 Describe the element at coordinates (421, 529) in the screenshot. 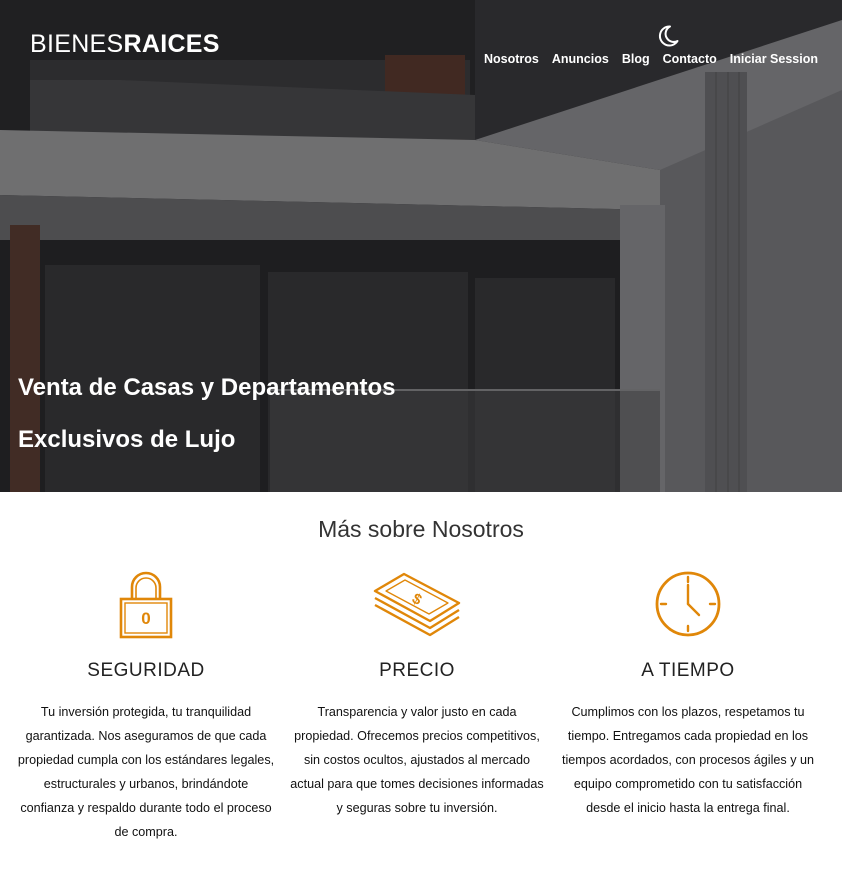

I see `about-section-title: Más sobre Nosotros` at that location.